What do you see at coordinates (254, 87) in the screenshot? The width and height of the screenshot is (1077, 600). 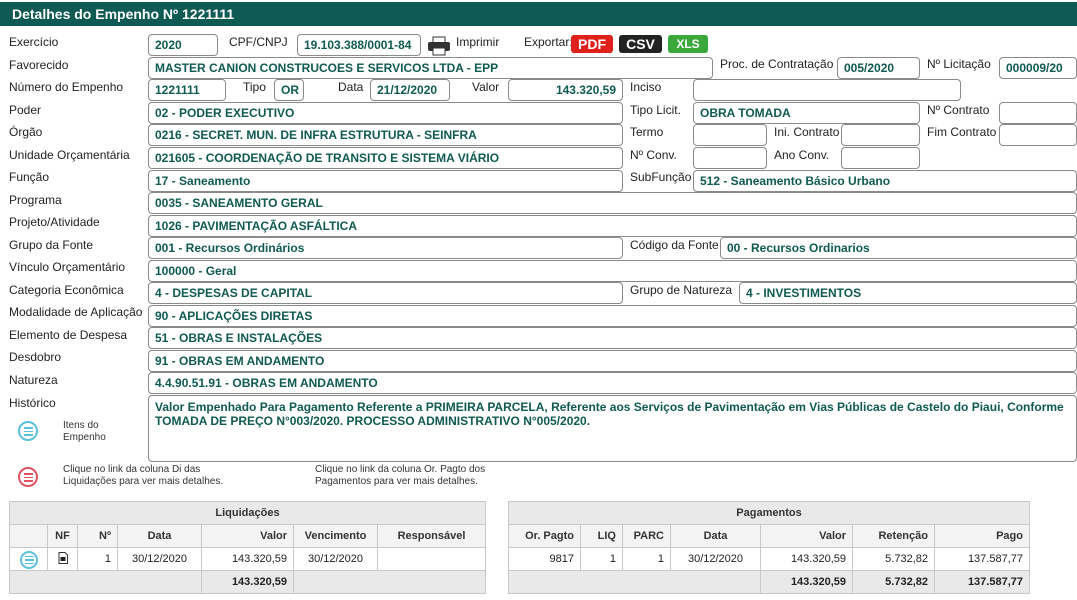 I see `tipo-label: Tipo` at bounding box center [254, 87].